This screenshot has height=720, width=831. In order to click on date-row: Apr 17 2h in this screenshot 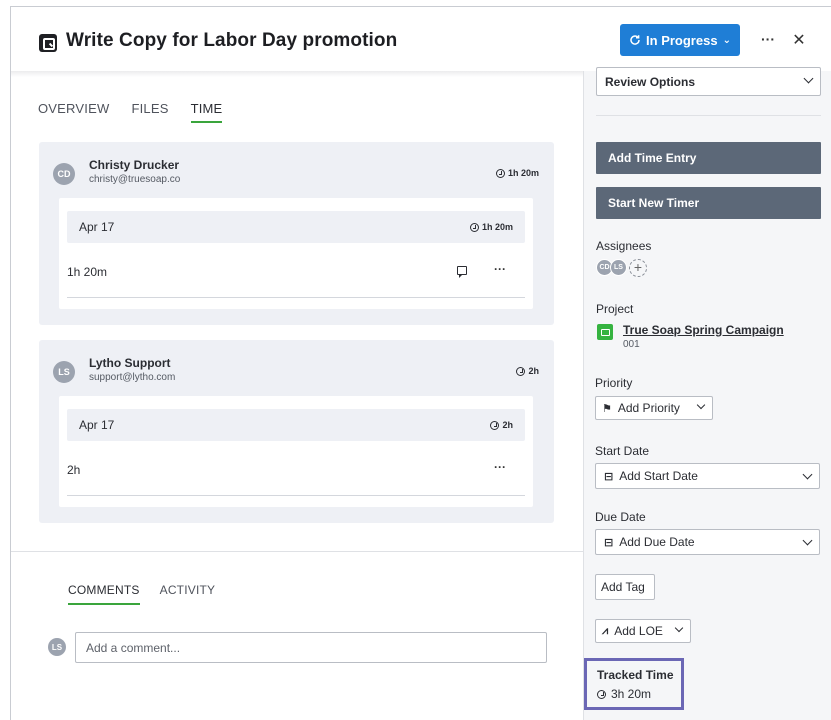, I will do `click(296, 425)`.